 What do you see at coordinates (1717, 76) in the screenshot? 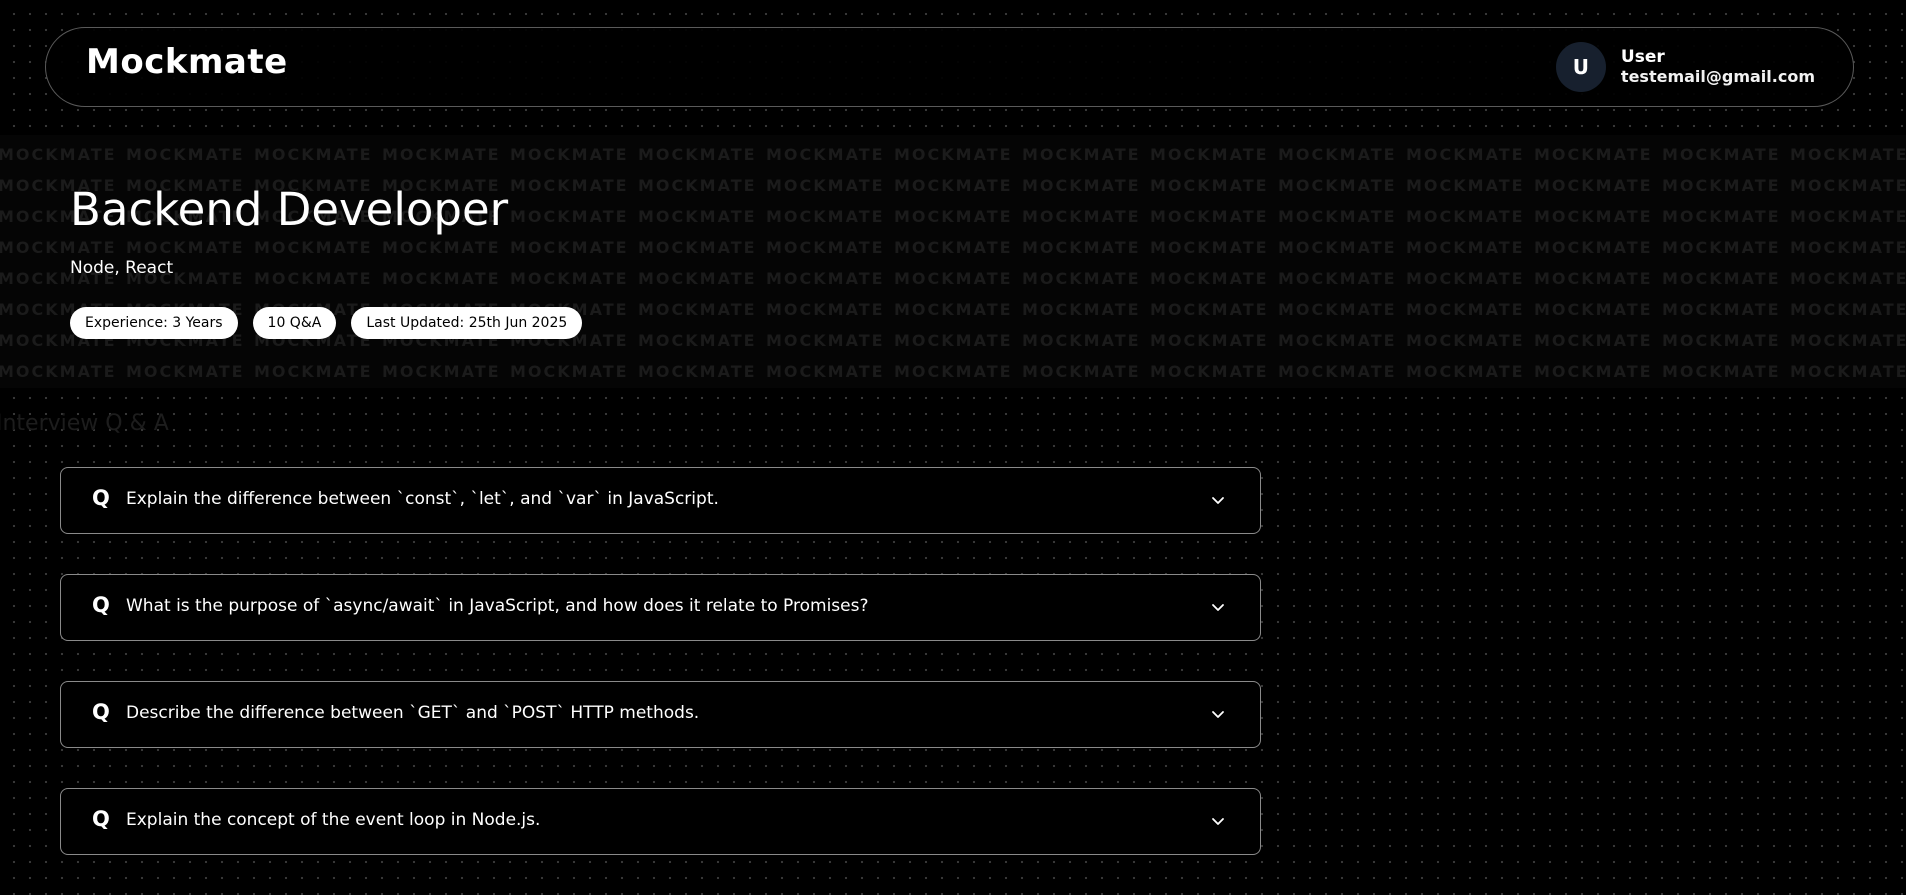
I see `user-email: testemail@gmail.com` at bounding box center [1717, 76].